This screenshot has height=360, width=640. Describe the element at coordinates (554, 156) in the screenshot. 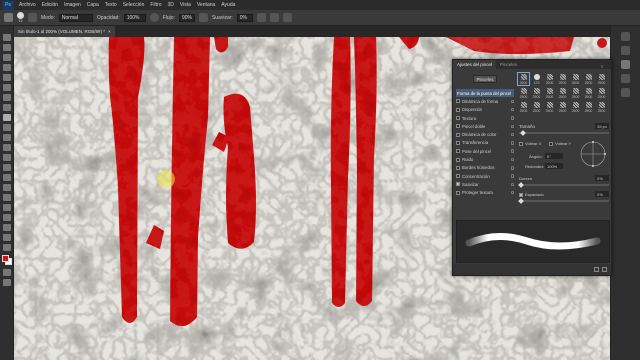

I see `angle-field: 0°` at that location.